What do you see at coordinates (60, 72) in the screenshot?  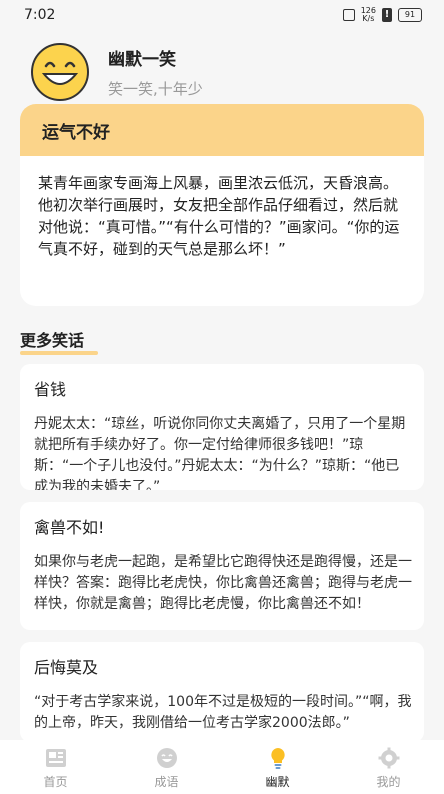 I see `smiley-face-icon` at bounding box center [60, 72].